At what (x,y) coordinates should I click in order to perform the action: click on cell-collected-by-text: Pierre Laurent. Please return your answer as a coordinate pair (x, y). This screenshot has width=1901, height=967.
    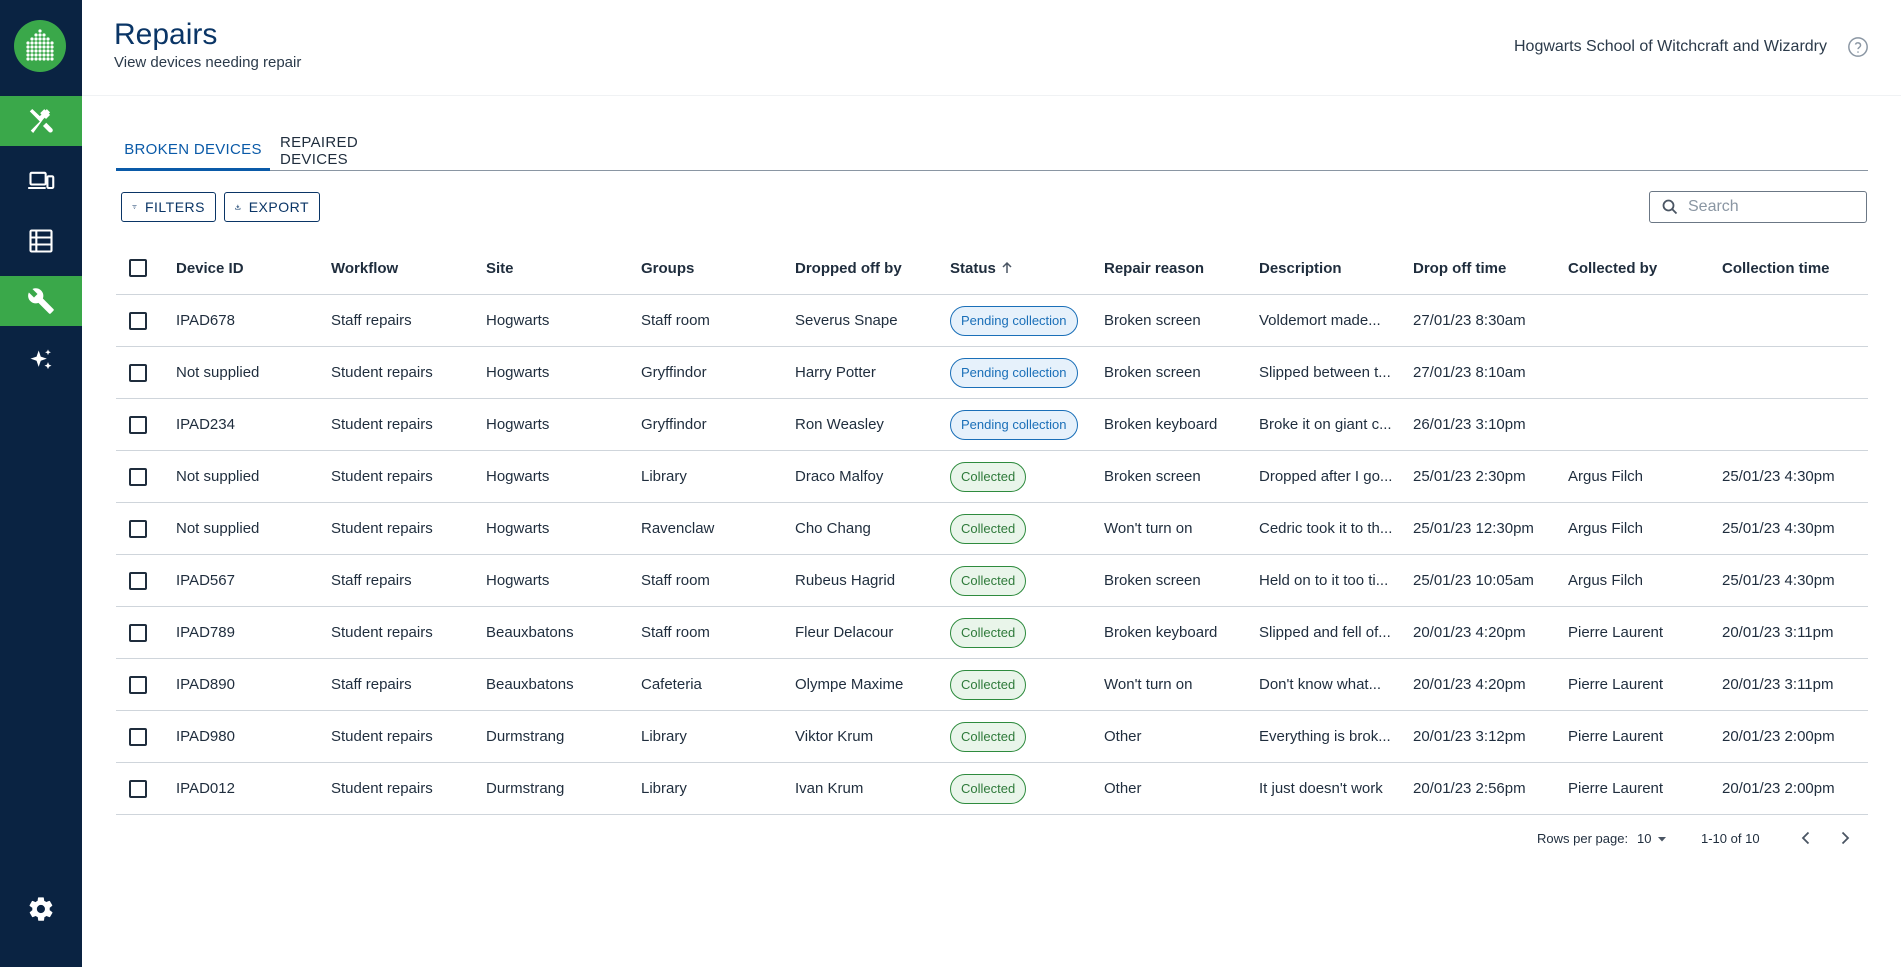
    Looking at the image, I should click on (1616, 788).